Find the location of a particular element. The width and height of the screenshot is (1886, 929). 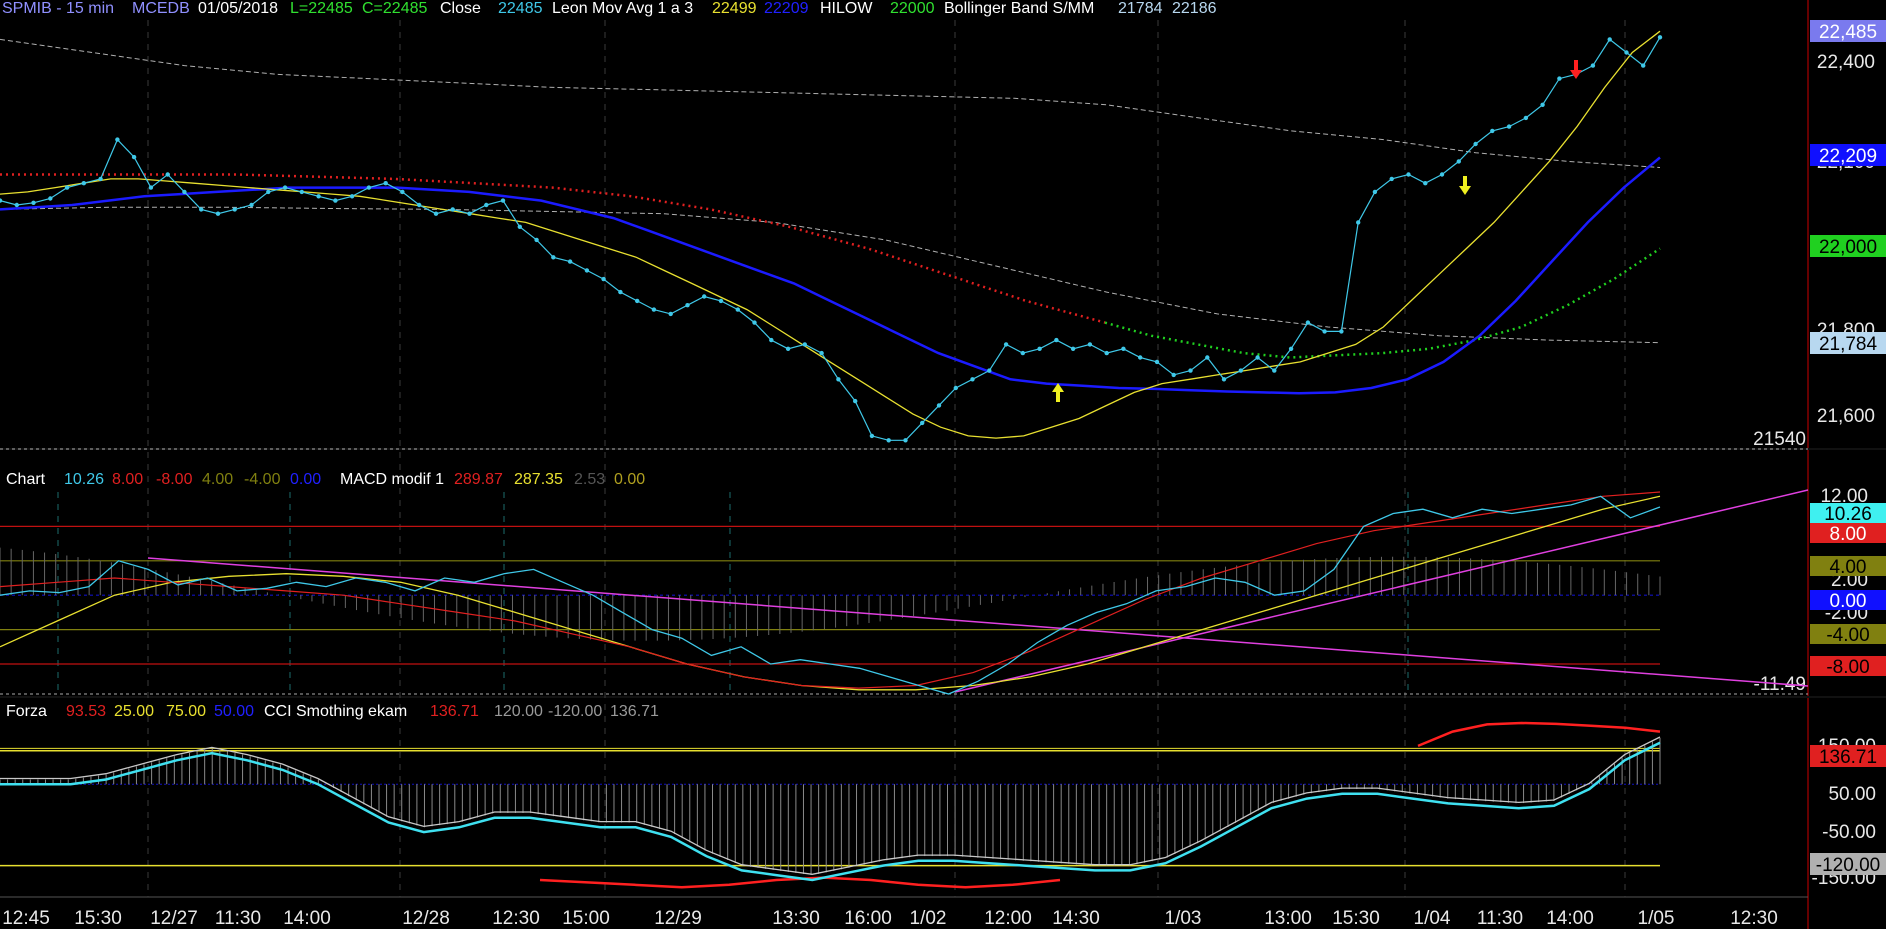

cci-axis-tick: -50.00 is located at coordinates (1849, 832).